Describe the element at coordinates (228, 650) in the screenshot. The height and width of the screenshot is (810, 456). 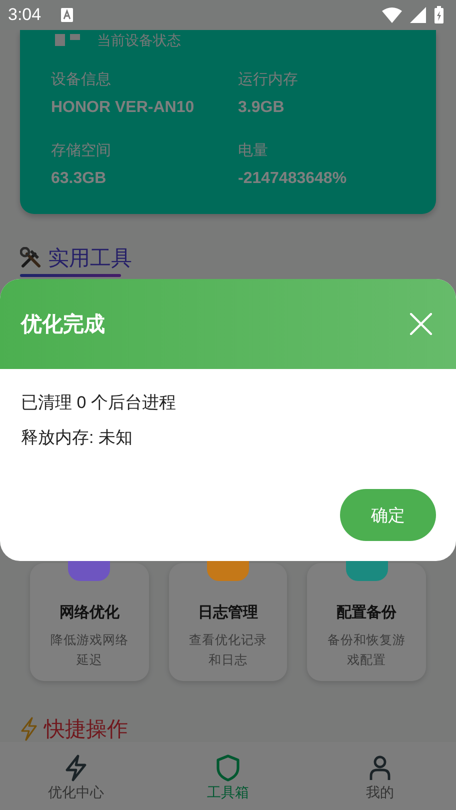
I see `tool-description: 查看优化记录和日志` at that location.